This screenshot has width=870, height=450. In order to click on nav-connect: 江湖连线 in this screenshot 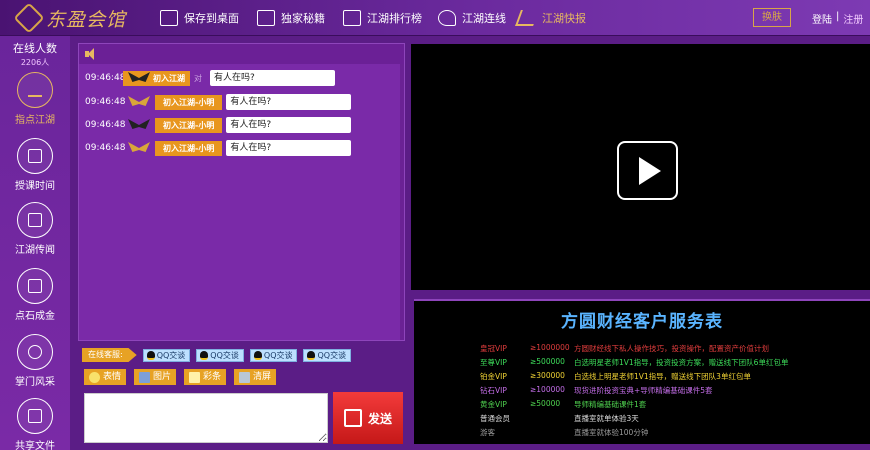, I will do `click(472, 18)`.